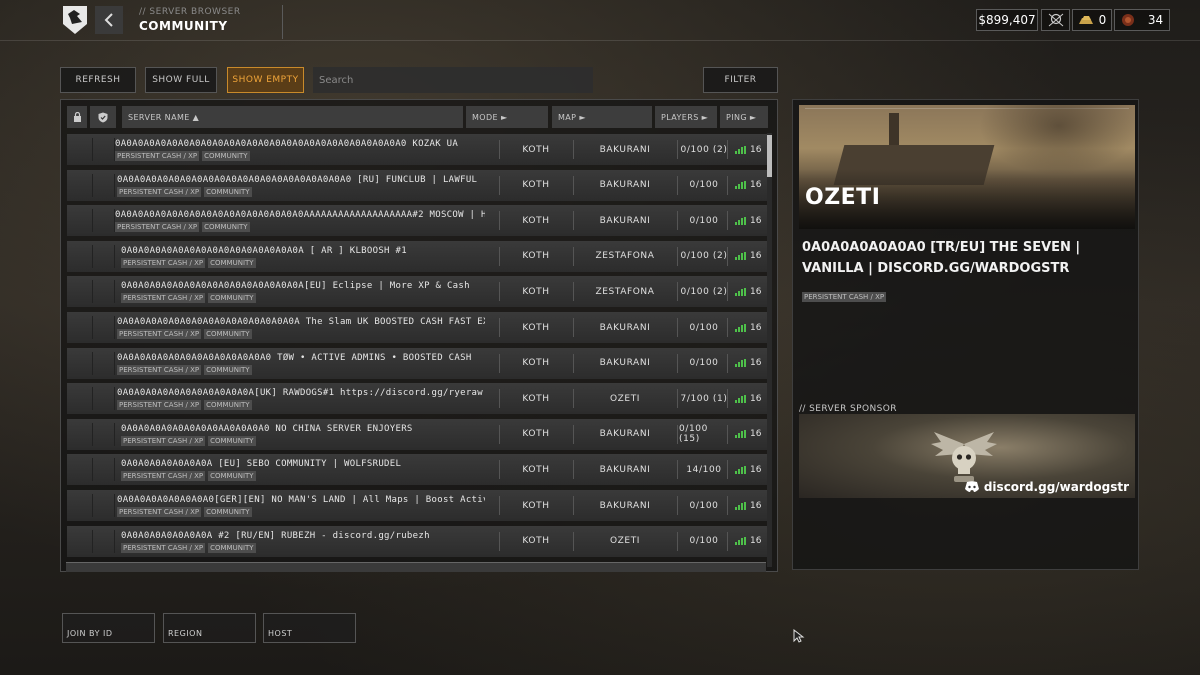  Describe the element at coordinates (769, 156) in the screenshot. I see `scrollbar-thumb` at that location.